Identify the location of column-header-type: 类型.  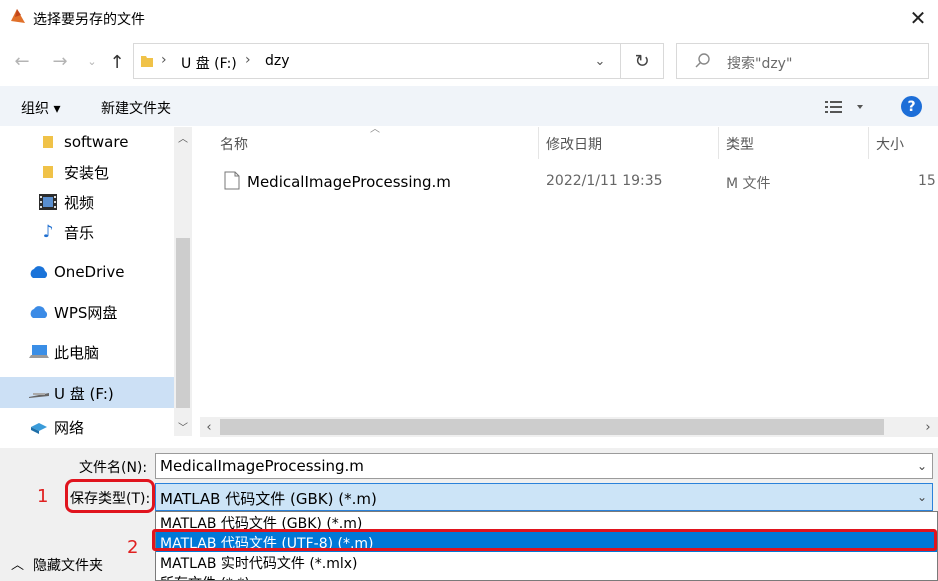
(740, 144).